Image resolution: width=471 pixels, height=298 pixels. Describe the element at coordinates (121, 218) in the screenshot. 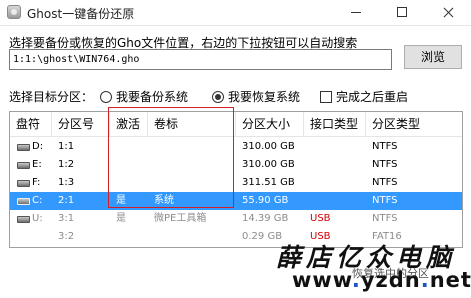

I see `active-flag: 是` at that location.